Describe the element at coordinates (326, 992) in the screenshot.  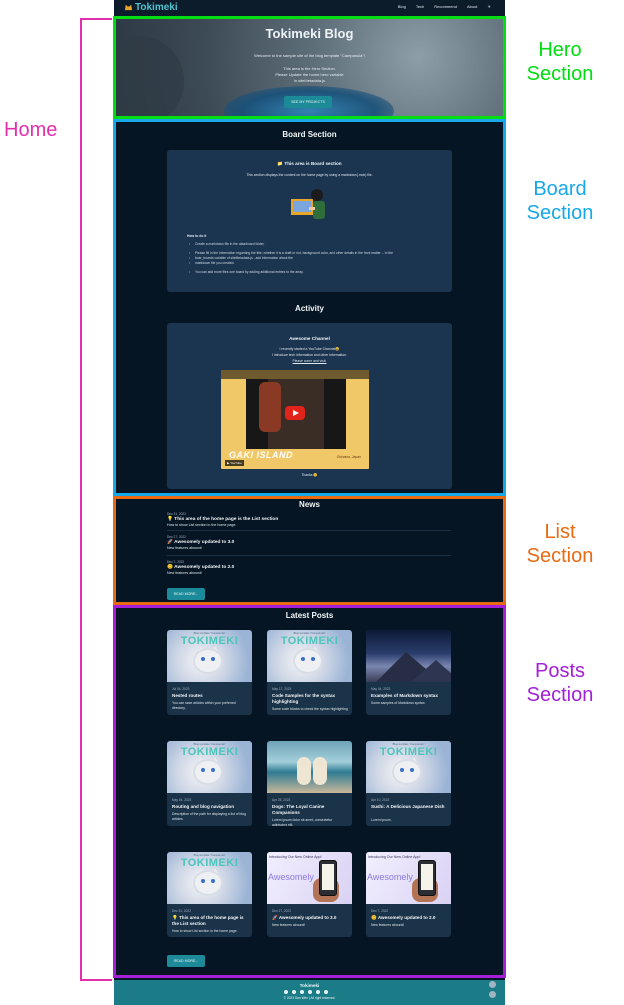
I see `linkedin-icon` at that location.